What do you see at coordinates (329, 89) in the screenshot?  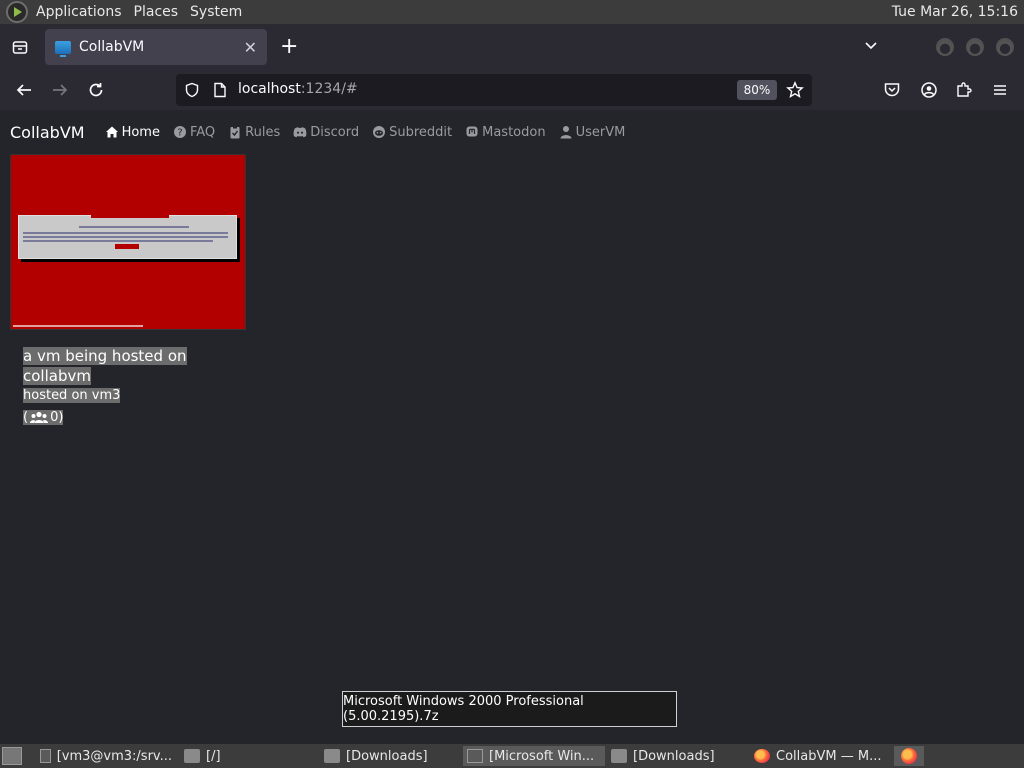 I see `url-path: :1234/#` at bounding box center [329, 89].